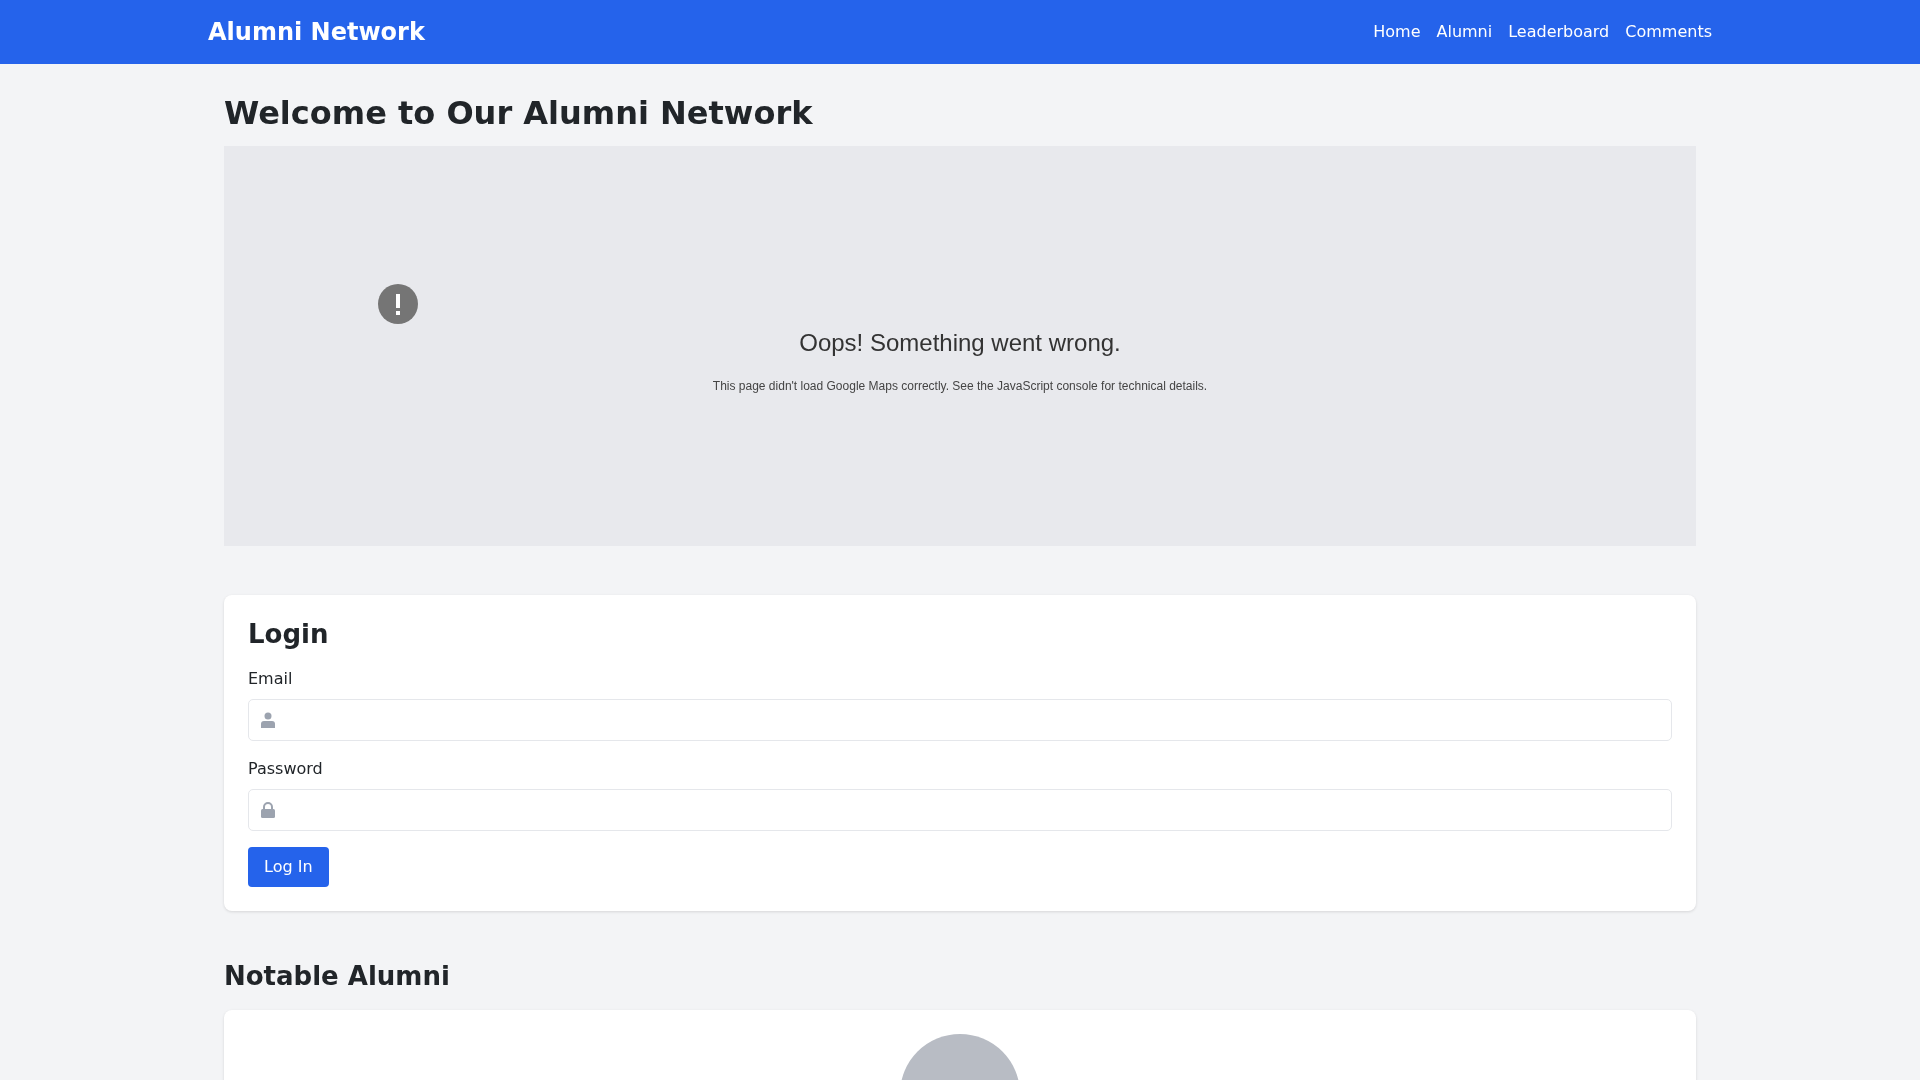  Describe the element at coordinates (1668, 32) in the screenshot. I see `nav-link: Comments` at that location.